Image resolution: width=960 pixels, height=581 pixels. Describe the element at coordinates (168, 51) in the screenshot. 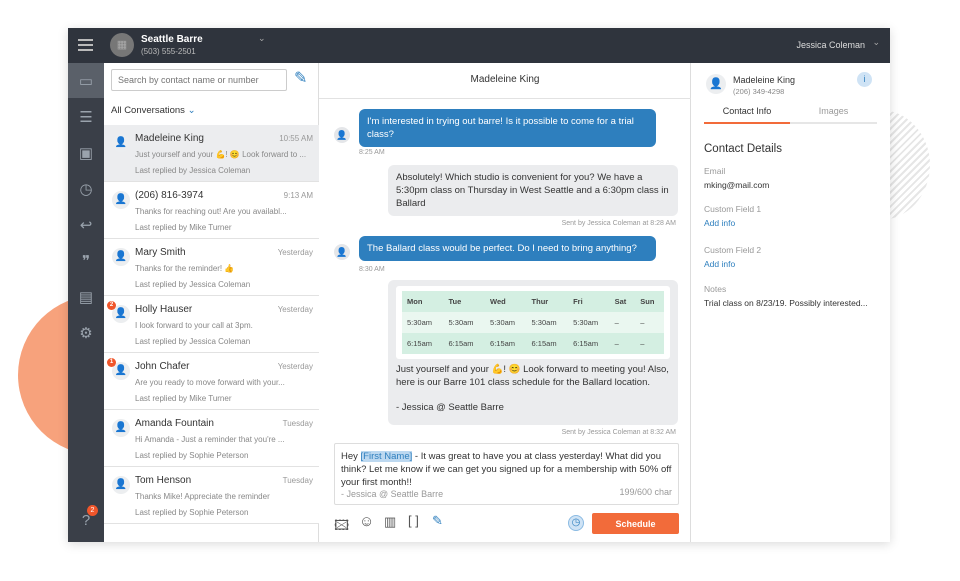

I see `account-phone: (503) 555-2501` at that location.